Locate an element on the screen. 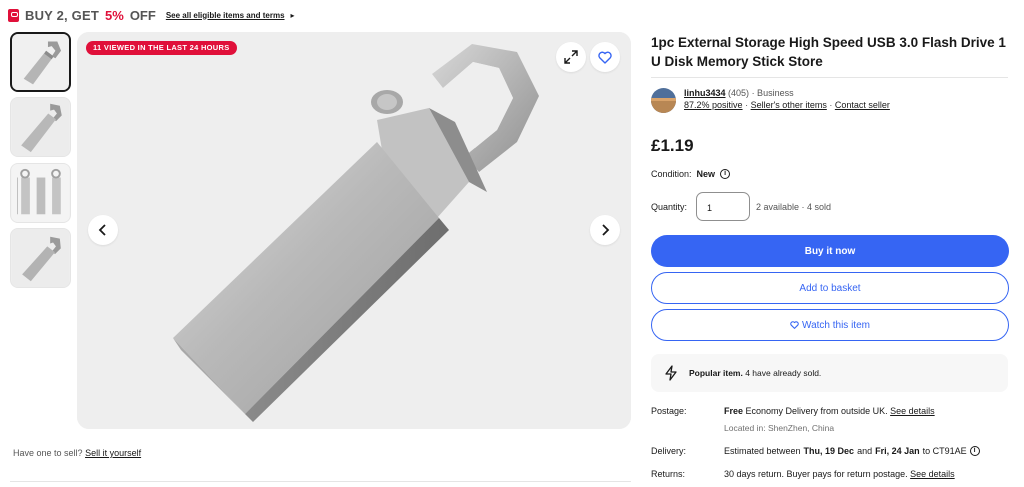 Image resolution: width=1024 pixels, height=487 pixels. returns-details-link: See details is located at coordinates (932, 474).